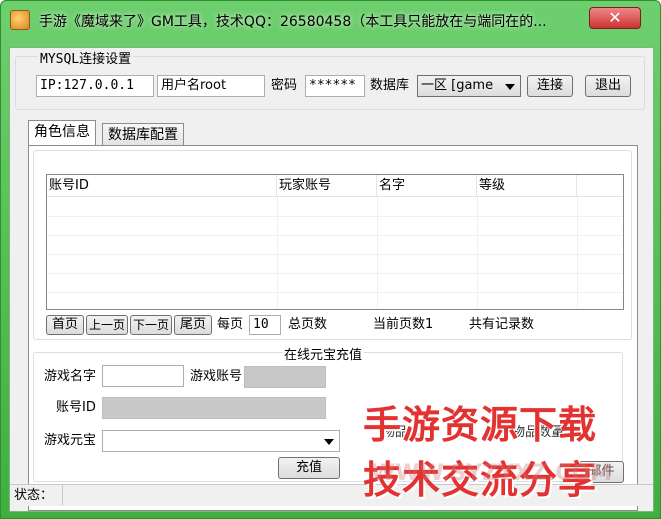 Image resolution: width=661 pixels, height=519 pixels. What do you see at coordinates (95, 86) in the screenshot?
I see `ip-field: IP:127.0.0.1` at bounding box center [95, 86].